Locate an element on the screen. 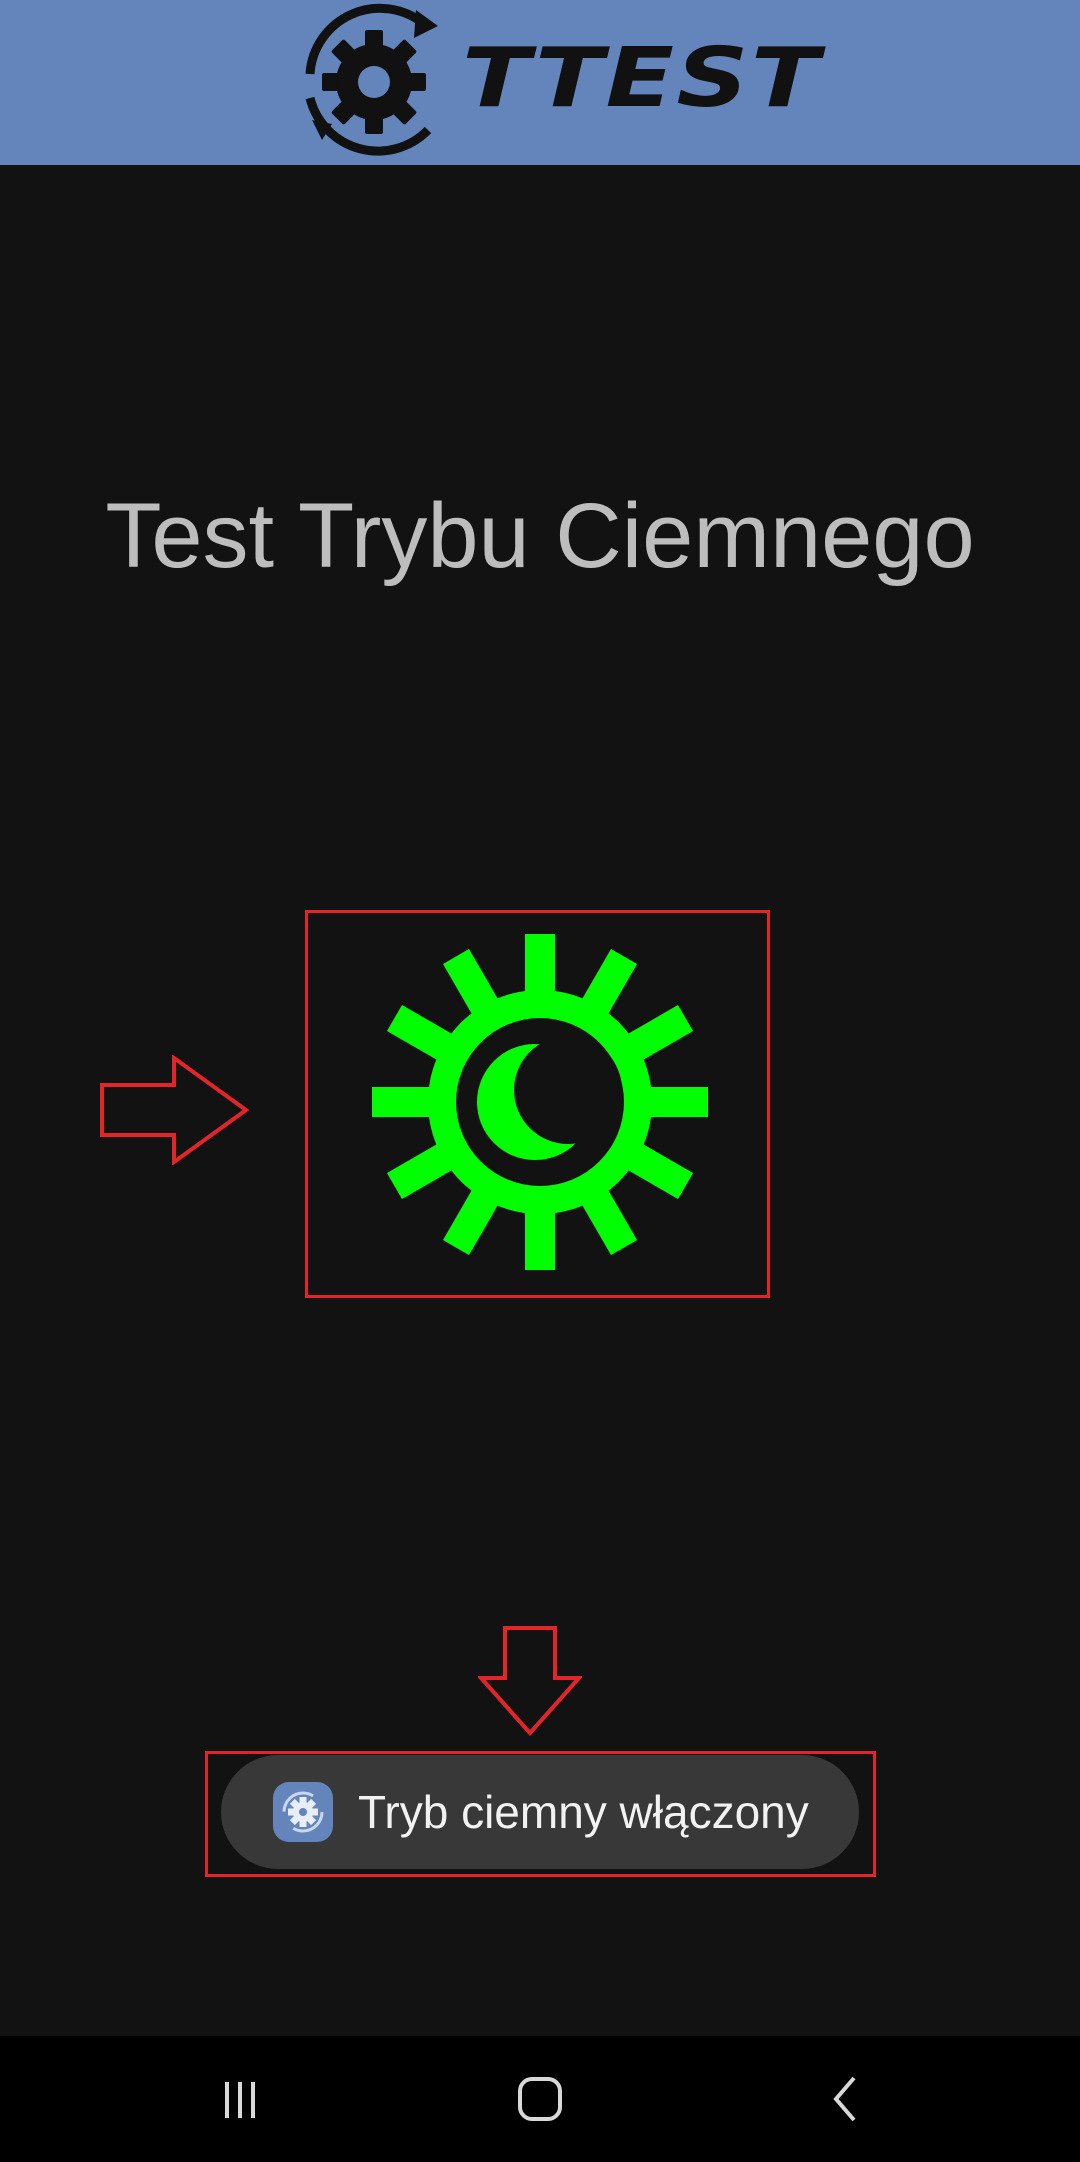  home-button is located at coordinates (540, 2099).